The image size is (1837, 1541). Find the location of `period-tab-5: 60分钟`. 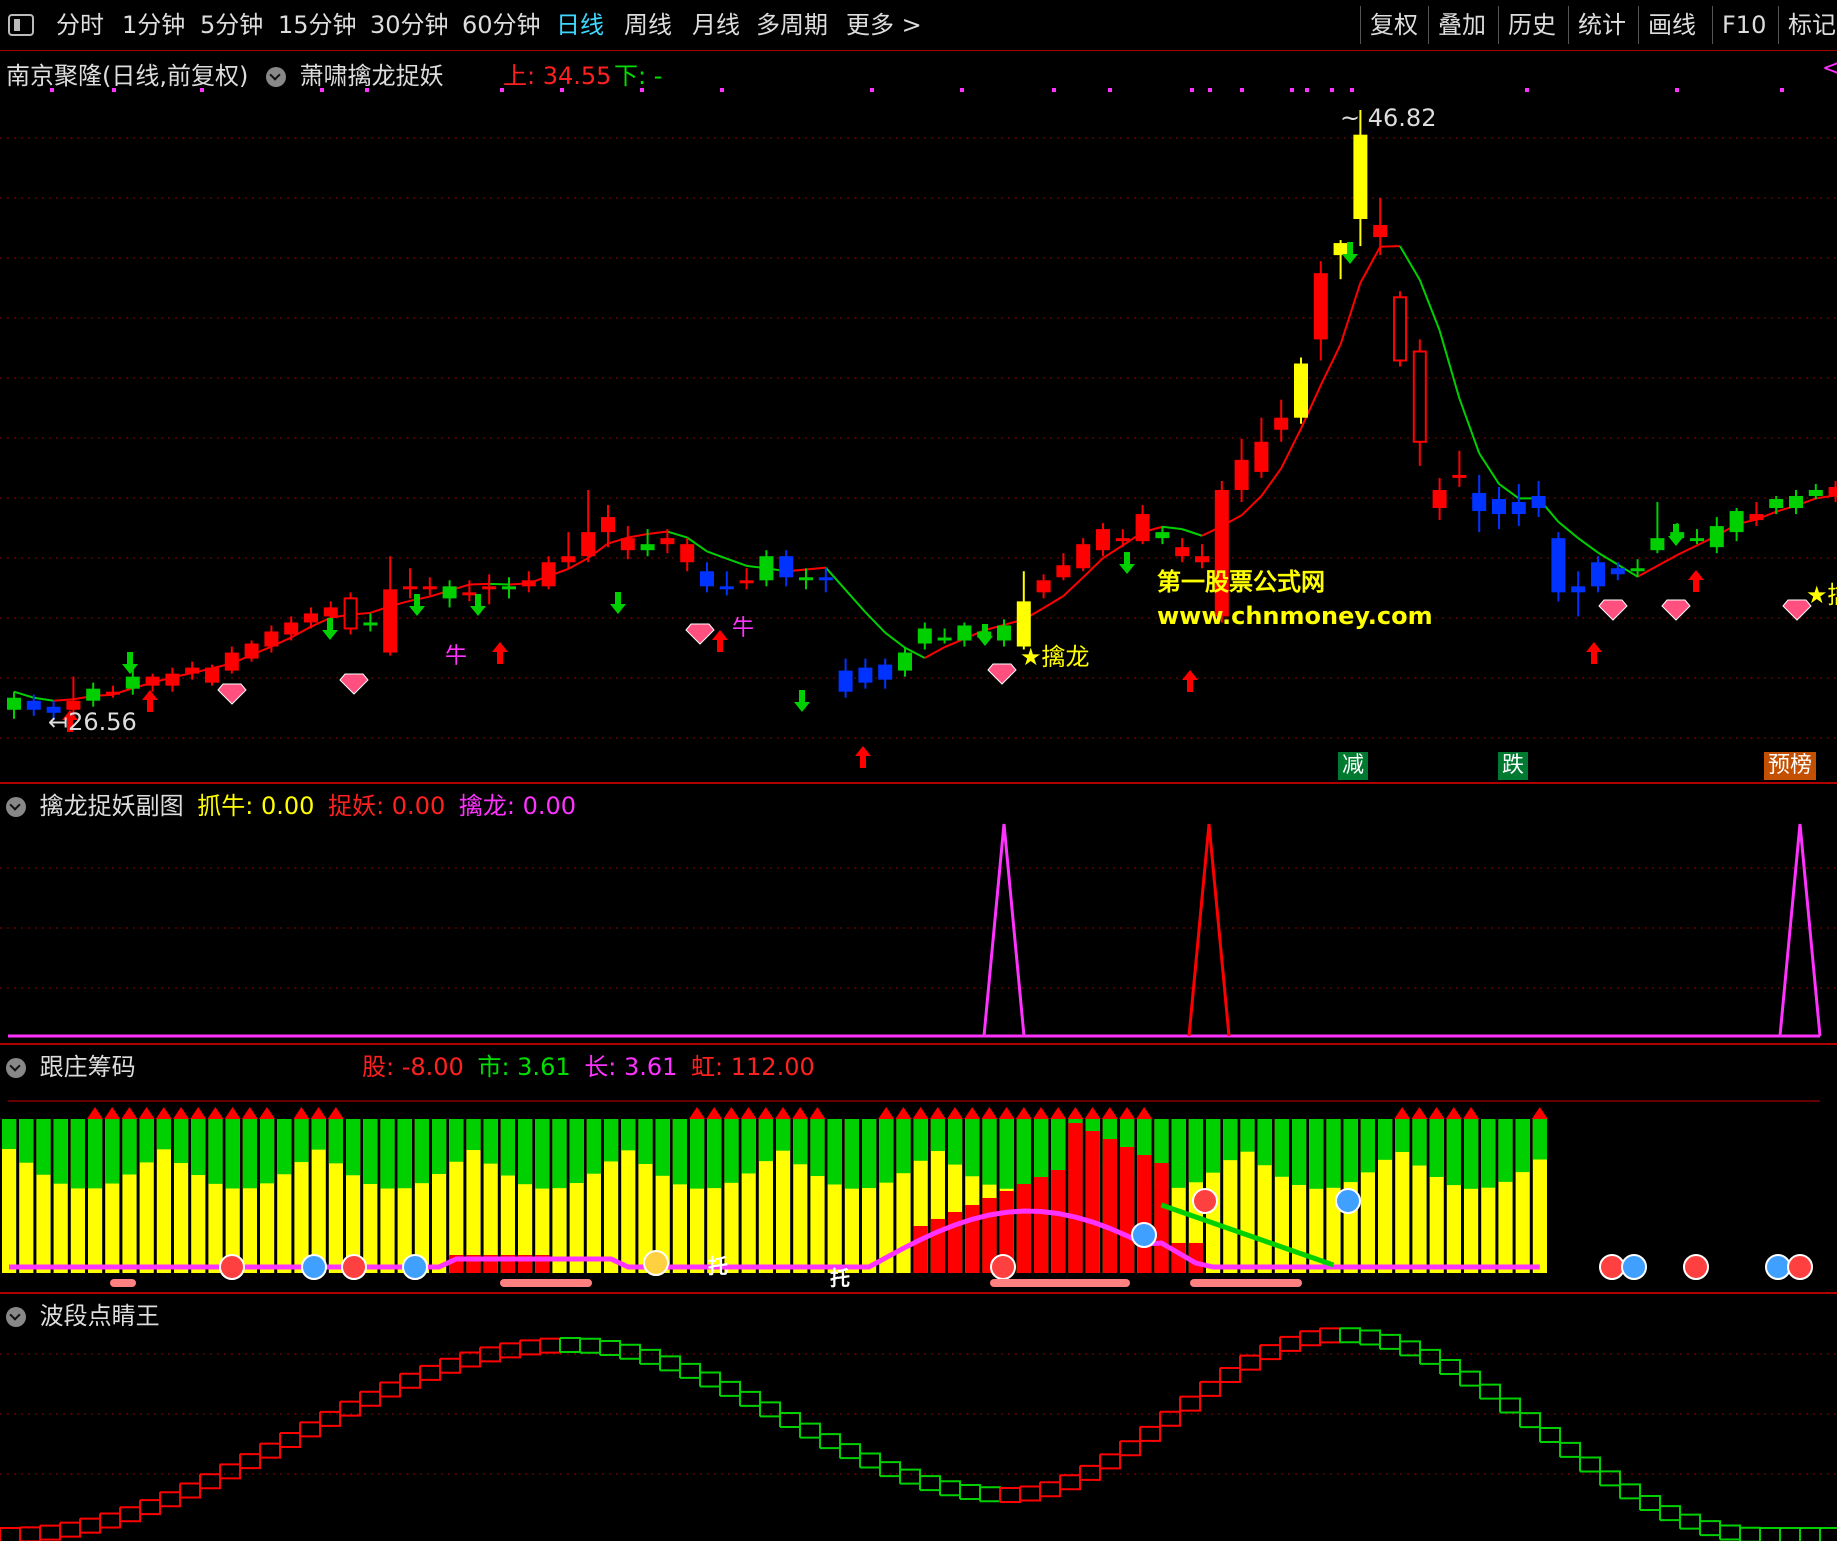

period-tab-5: 60分钟 is located at coordinates (501, 25).